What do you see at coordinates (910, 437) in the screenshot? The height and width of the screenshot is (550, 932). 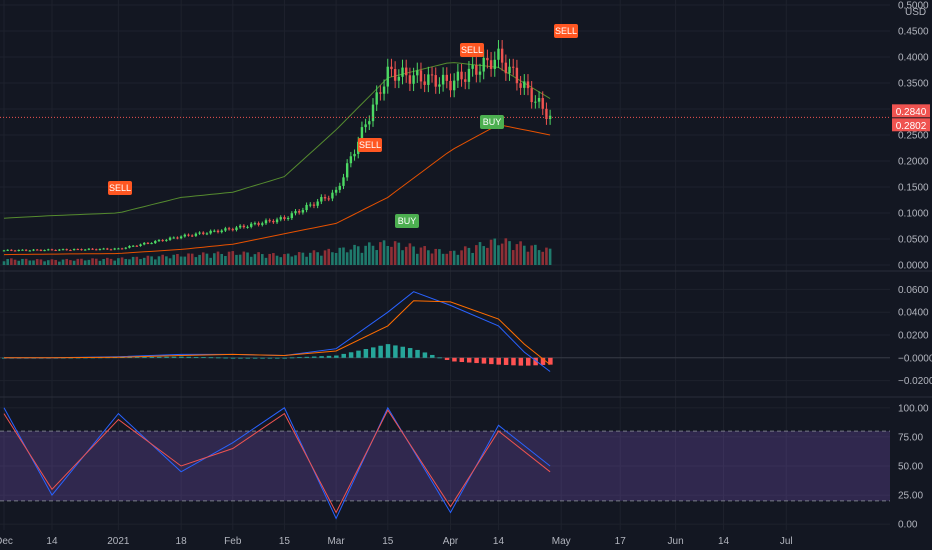 I see `y-tick-label: 75.00` at bounding box center [910, 437].